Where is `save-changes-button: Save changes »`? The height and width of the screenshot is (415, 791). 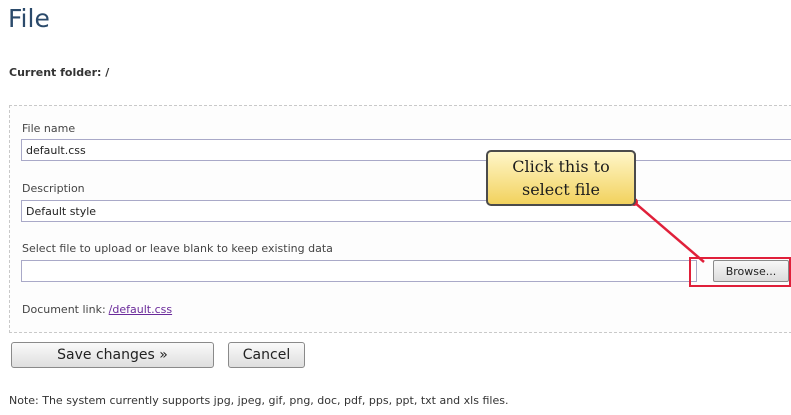
save-changes-button: Save changes » is located at coordinates (112, 355).